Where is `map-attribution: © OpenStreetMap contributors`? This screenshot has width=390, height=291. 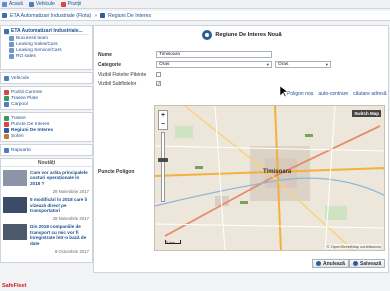 map-attribution: © OpenStreetMap contributors is located at coordinates (353, 246).